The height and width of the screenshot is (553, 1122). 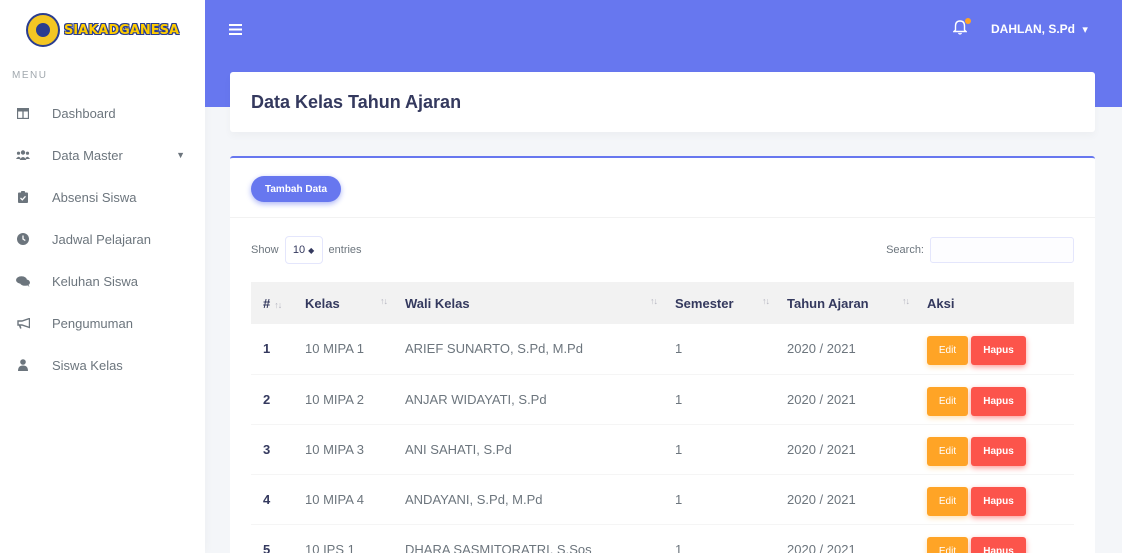 I want to click on sidebar-item-label: Dashboard, so click(x=84, y=113).